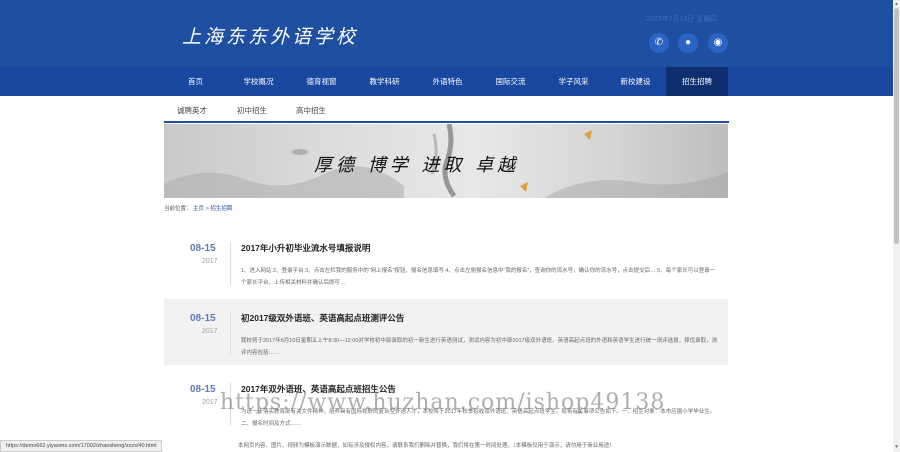  What do you see at coordinates (322, 318) in the screenshot?
I see `news-title: 初2017级双外语班、英语高起点班测评公告` at bounding box center [322, 318].